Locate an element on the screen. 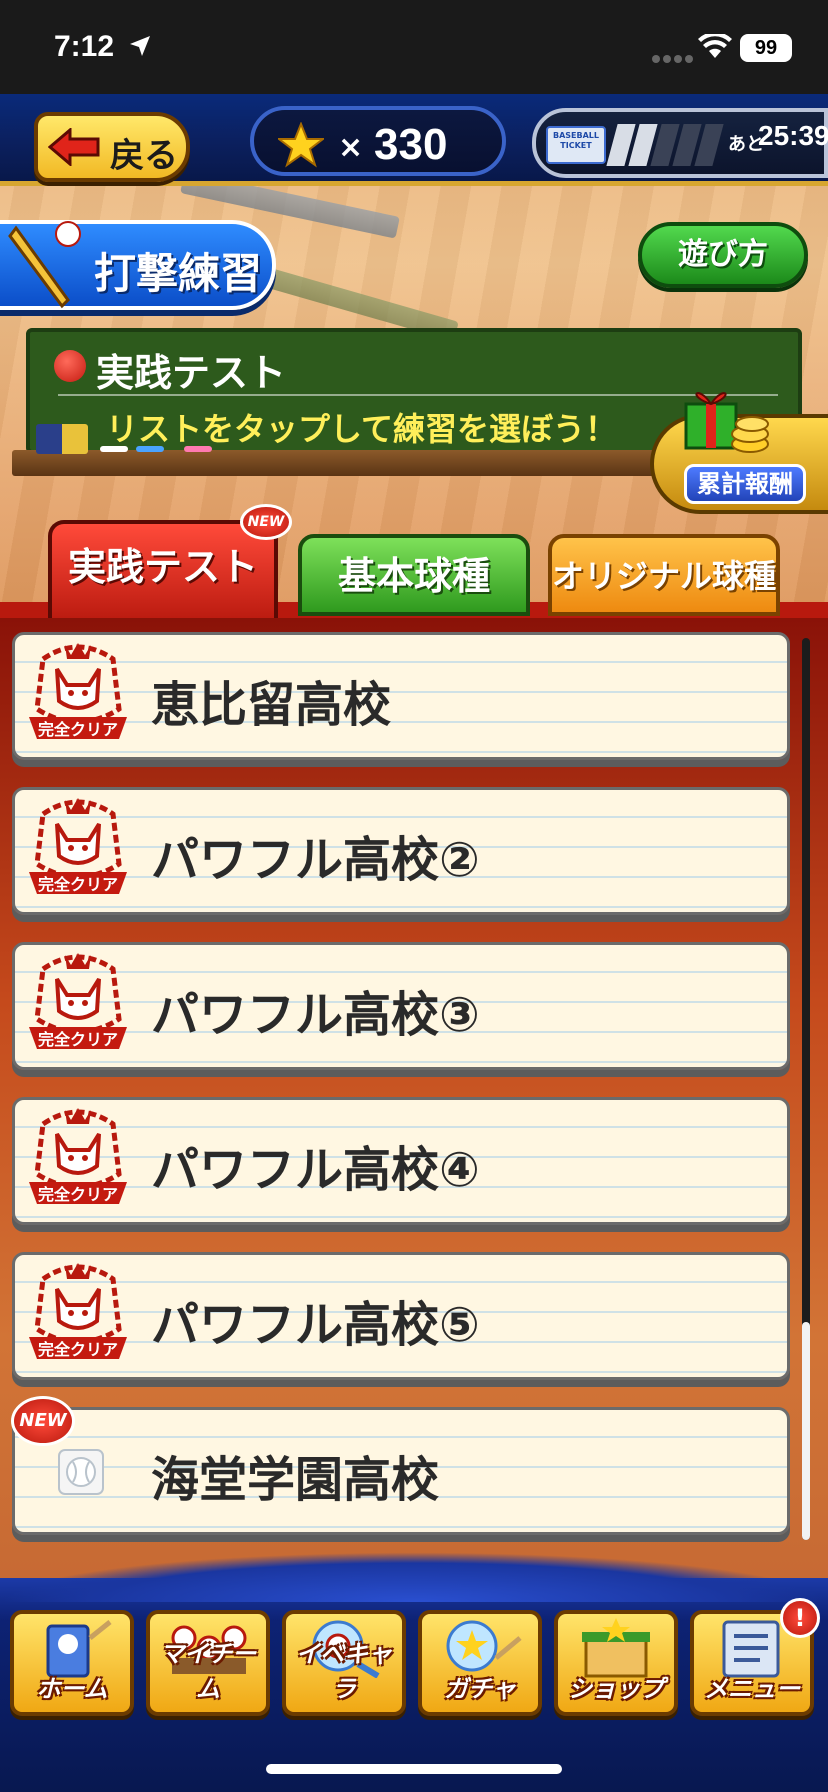  bat-icon is located at coordinates (44, 265).